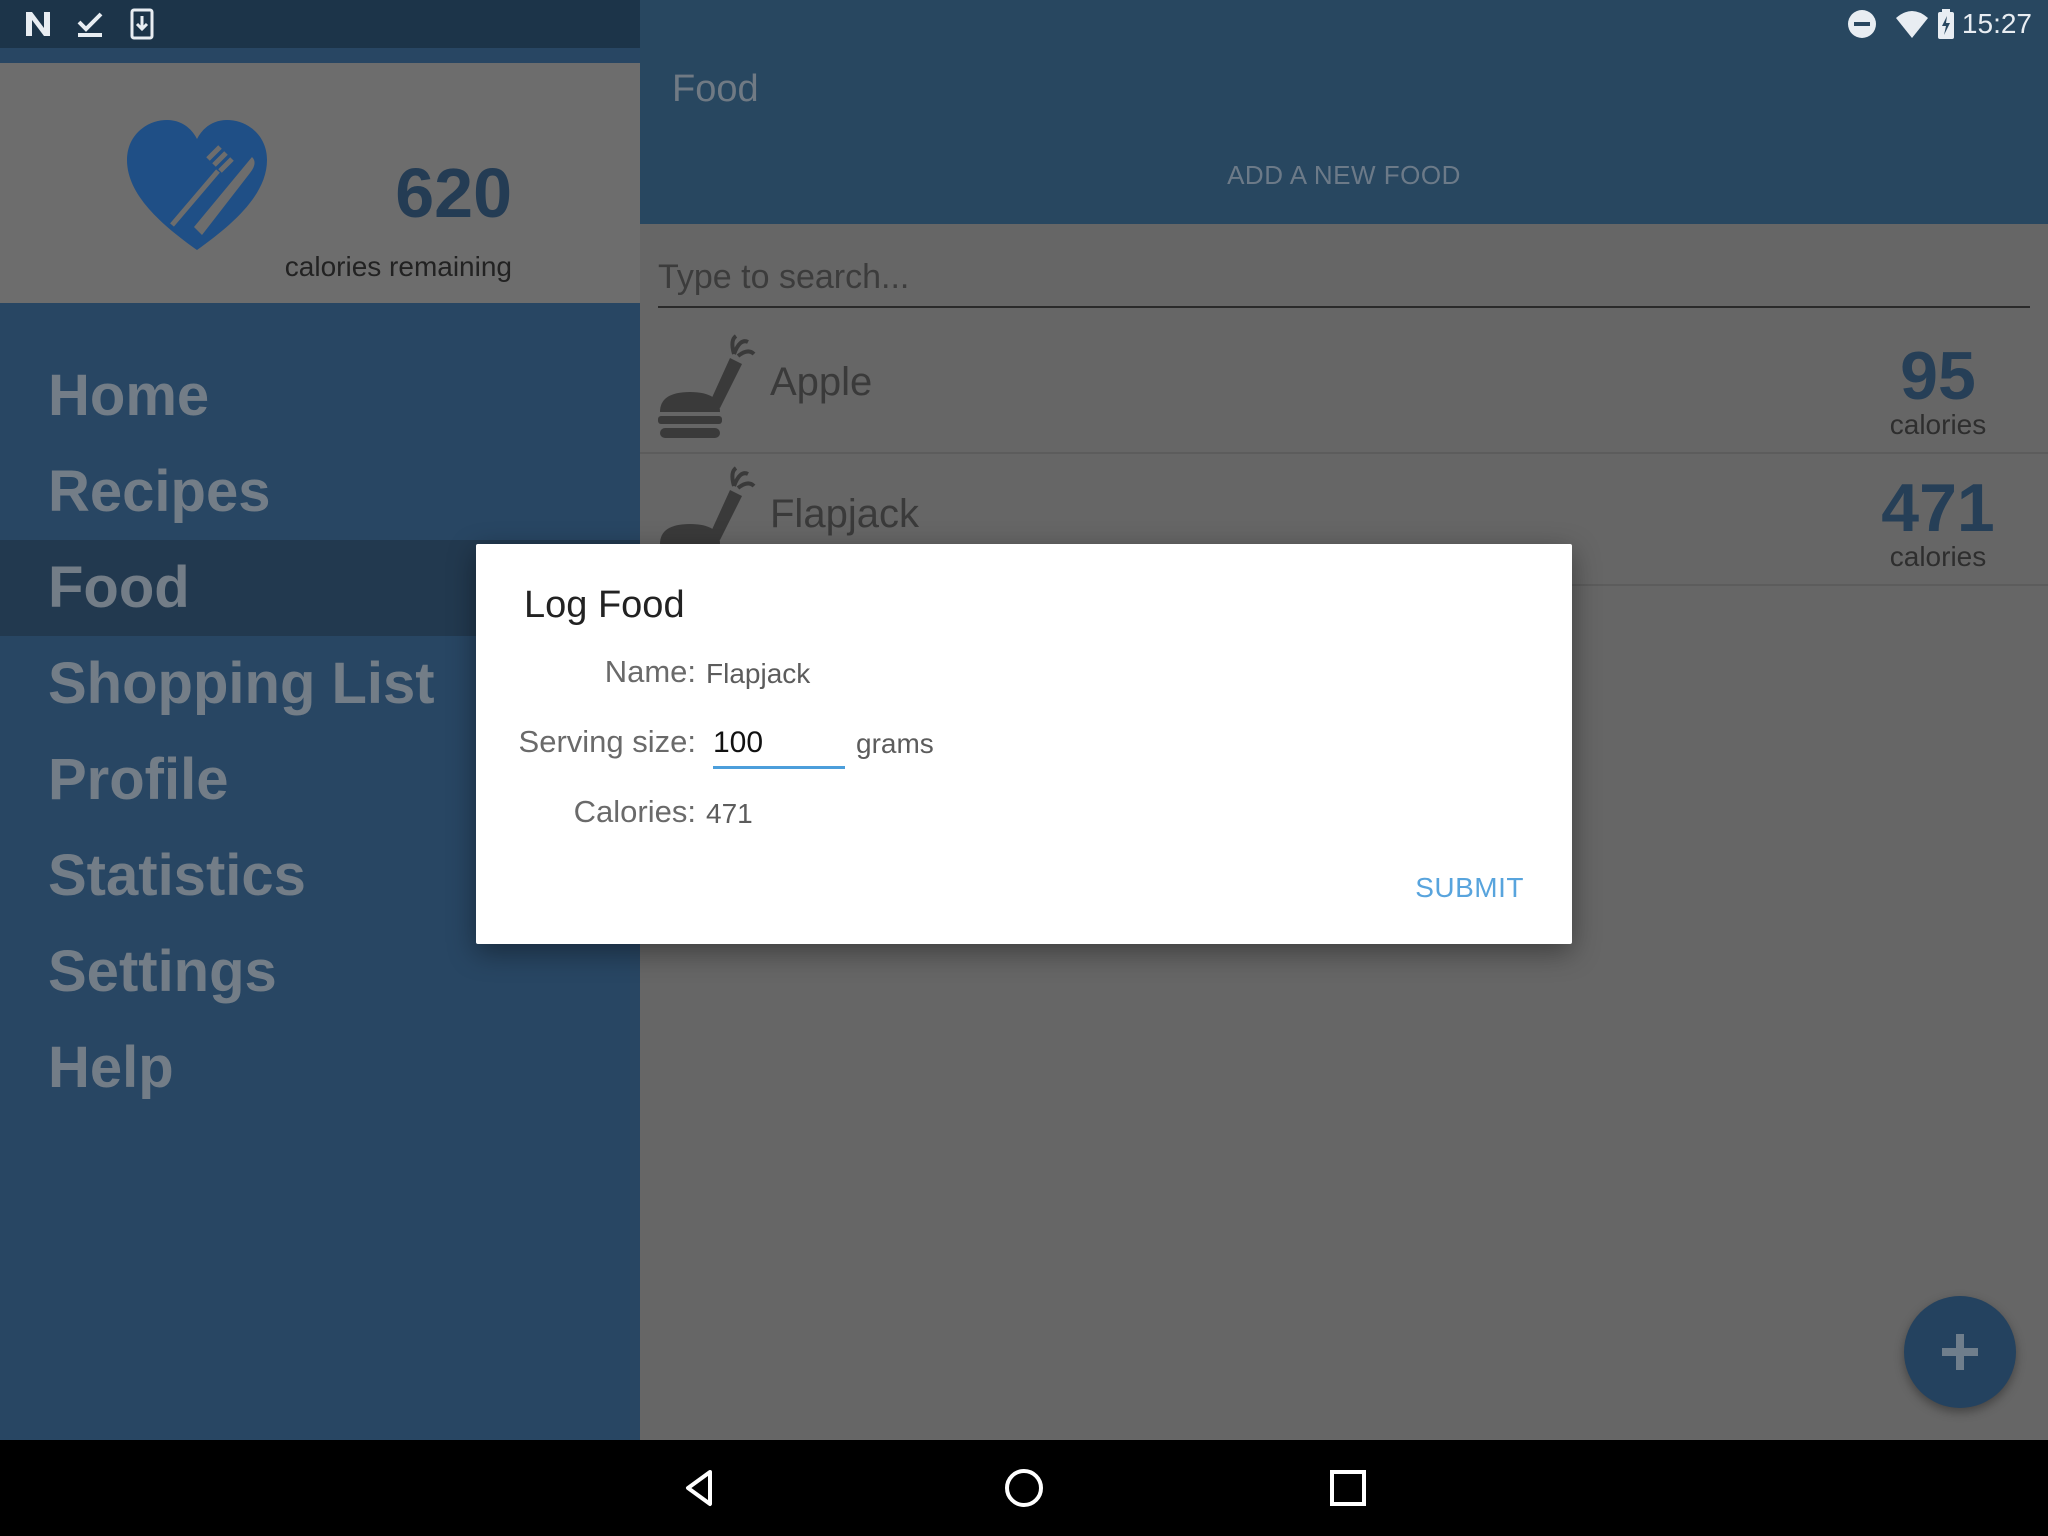  I want to click on serving-unit: grams, so click(895, 743).